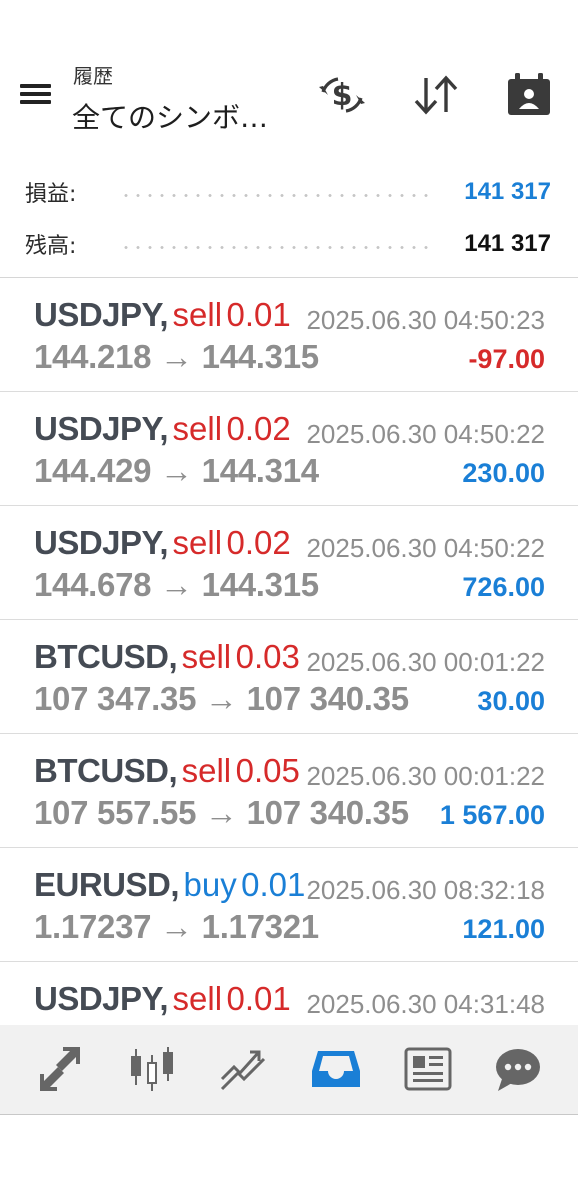  What do you see at coordinates (152, 1069) in the screenshot?
I see `chart-icon` at bounding box center [152, 1069].